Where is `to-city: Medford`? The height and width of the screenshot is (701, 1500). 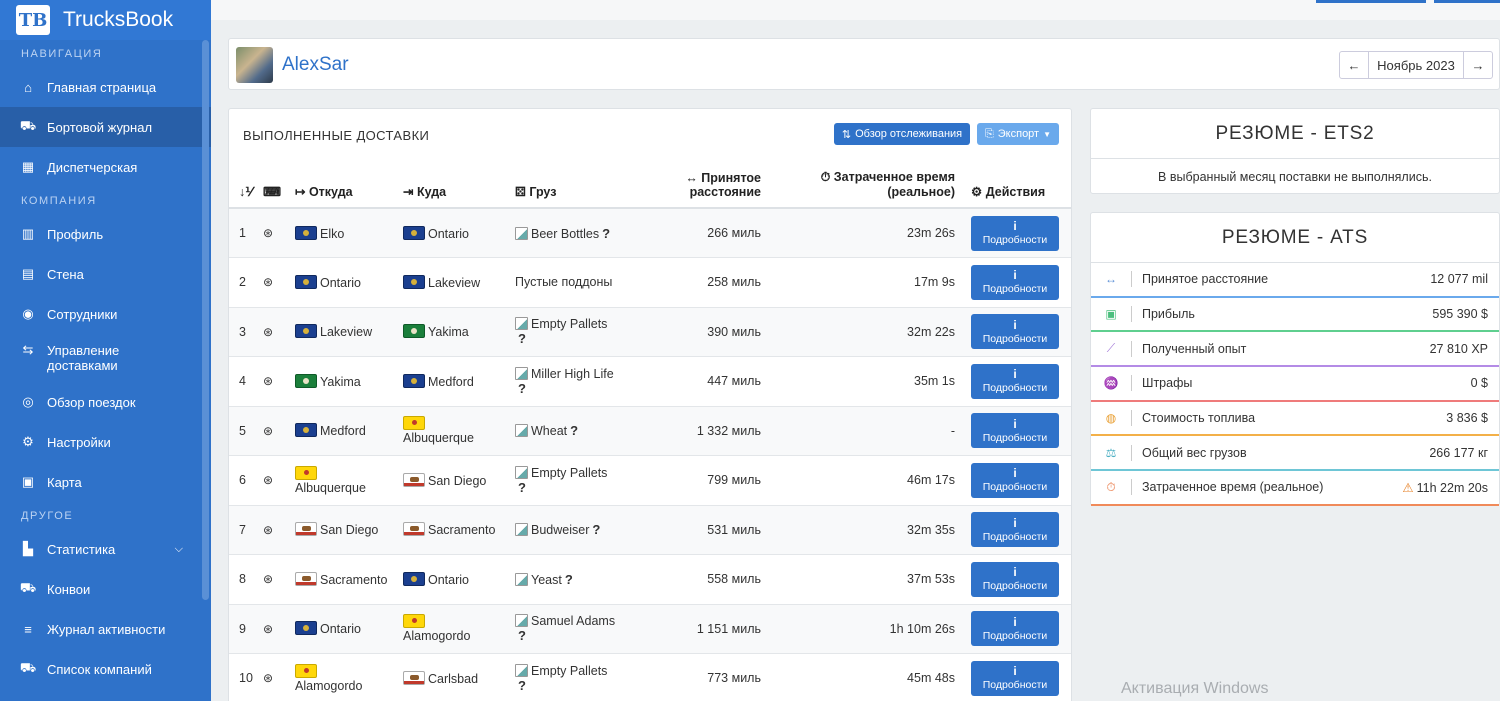 to-city: Medford is located at coordinates (451, 381).